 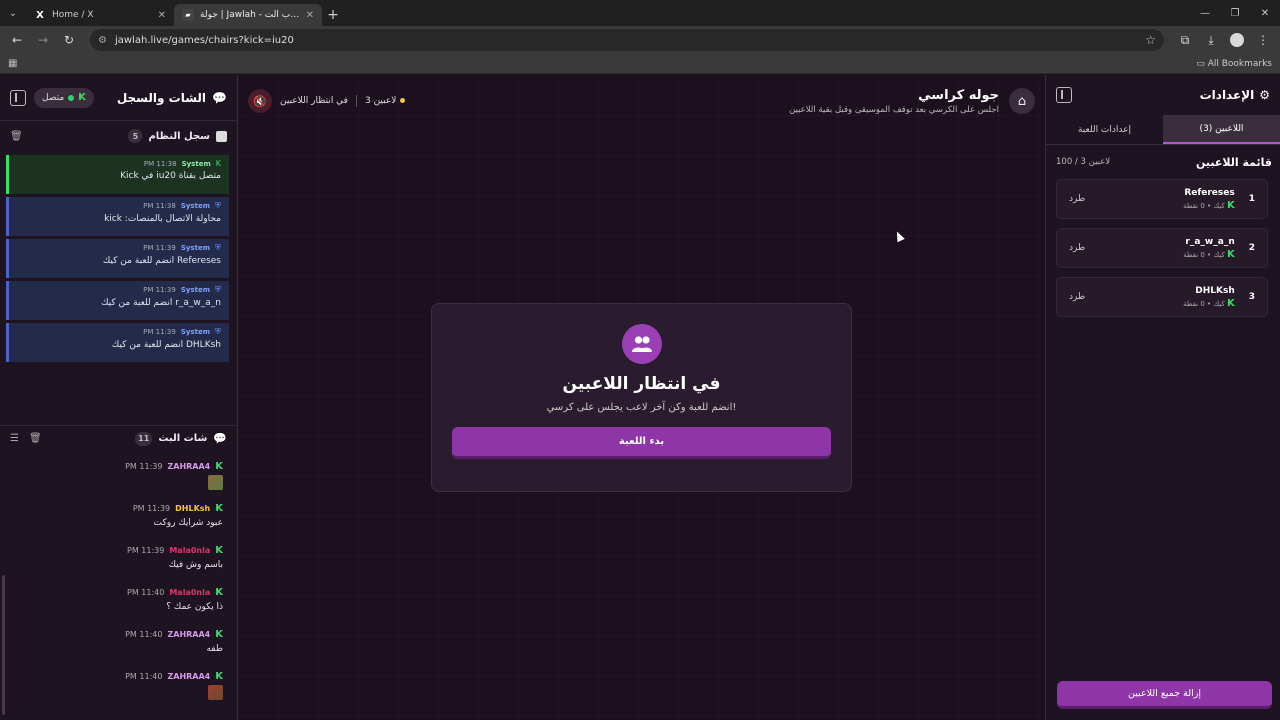 What do you see at coordinates (116, 650) in the screenshot?
I see `chat-message: K ZAHRAA4 11:40 PM طفه` at bounding box center [116, 650].